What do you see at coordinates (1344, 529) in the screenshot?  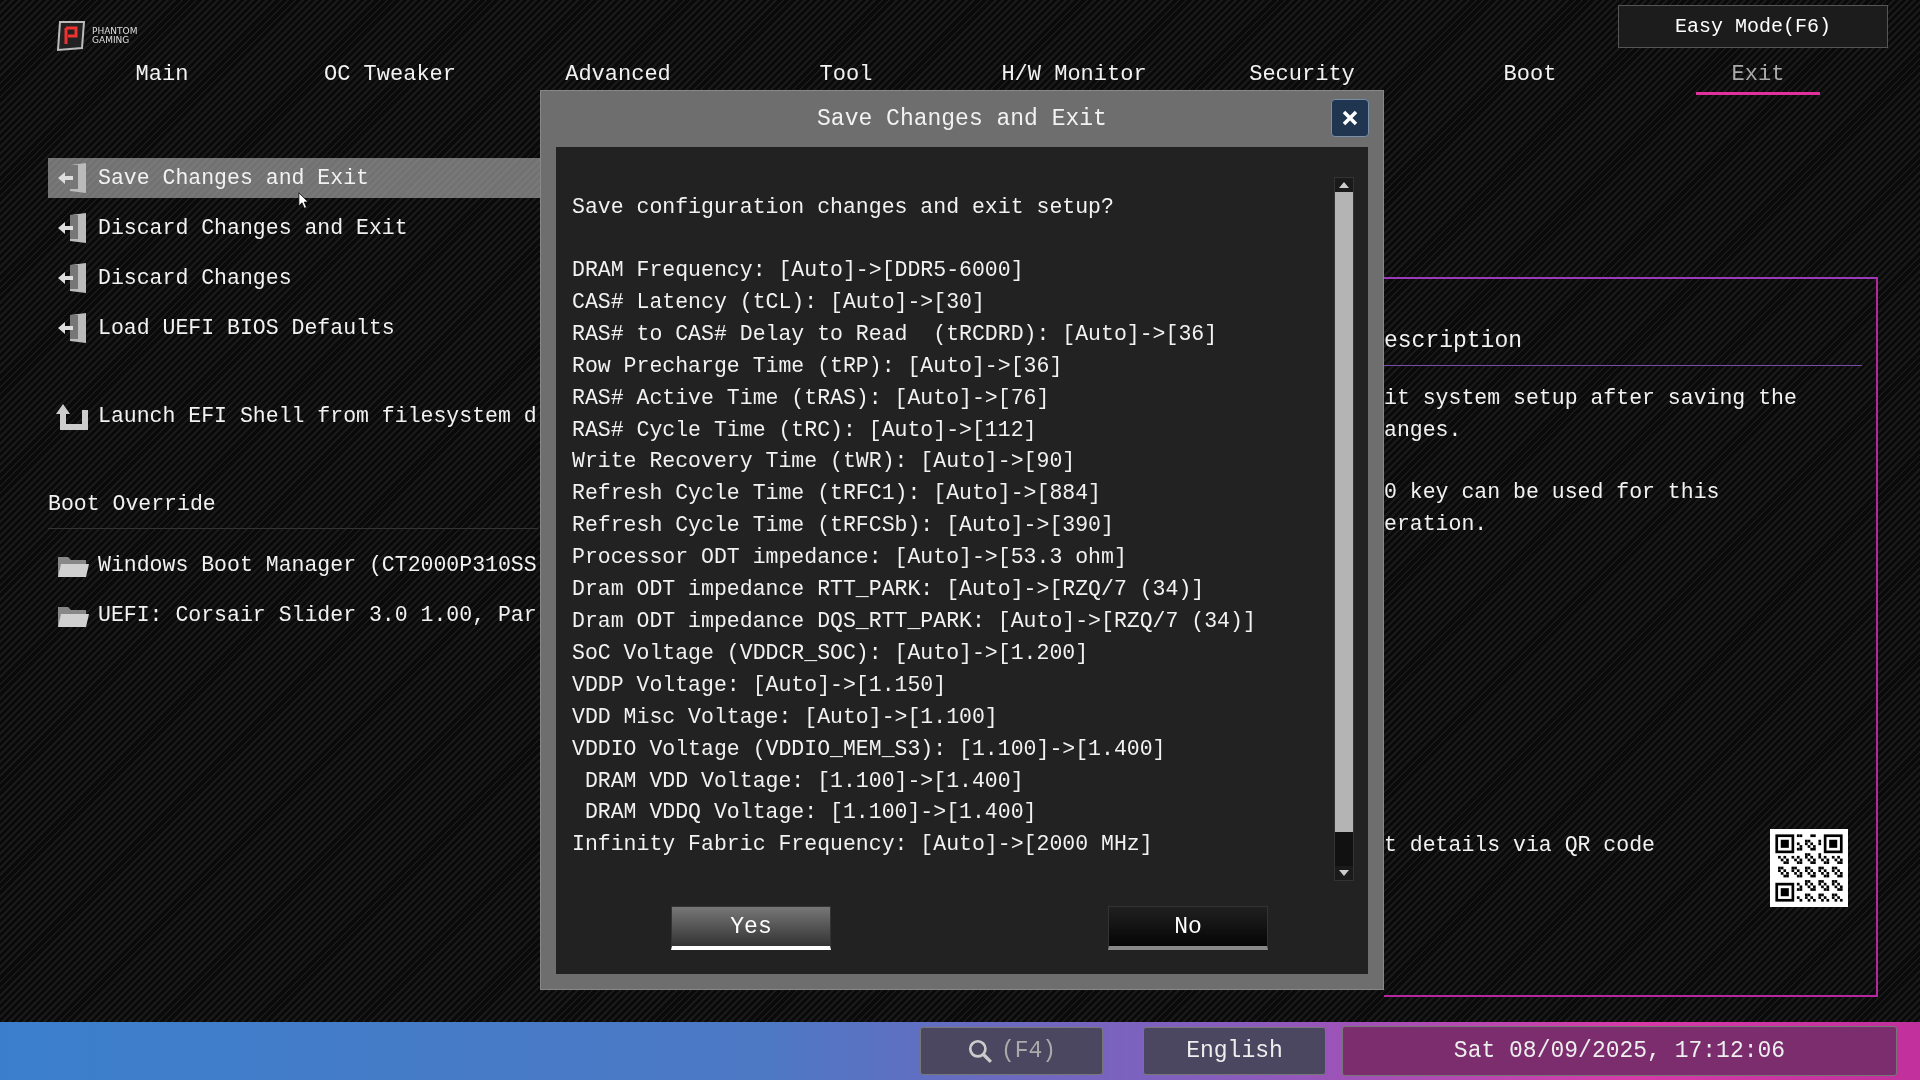 I see `scroll-bar` at bounding box center [1344, 529].